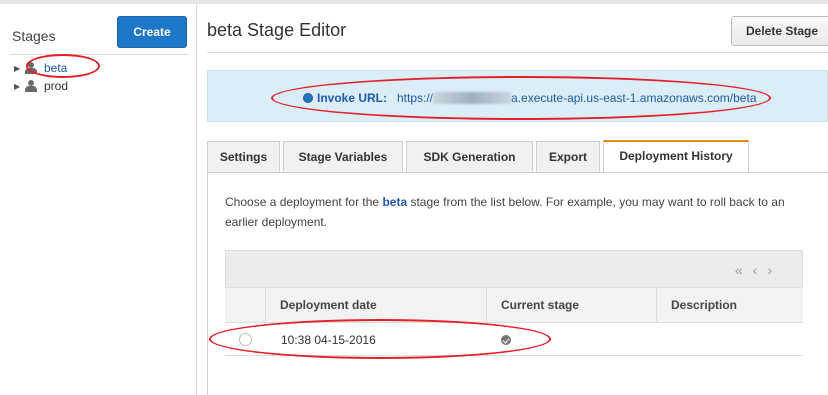 The height and width of the screenshot is (395, 828). I want to click on info-dot-icon, so click(308, 98).